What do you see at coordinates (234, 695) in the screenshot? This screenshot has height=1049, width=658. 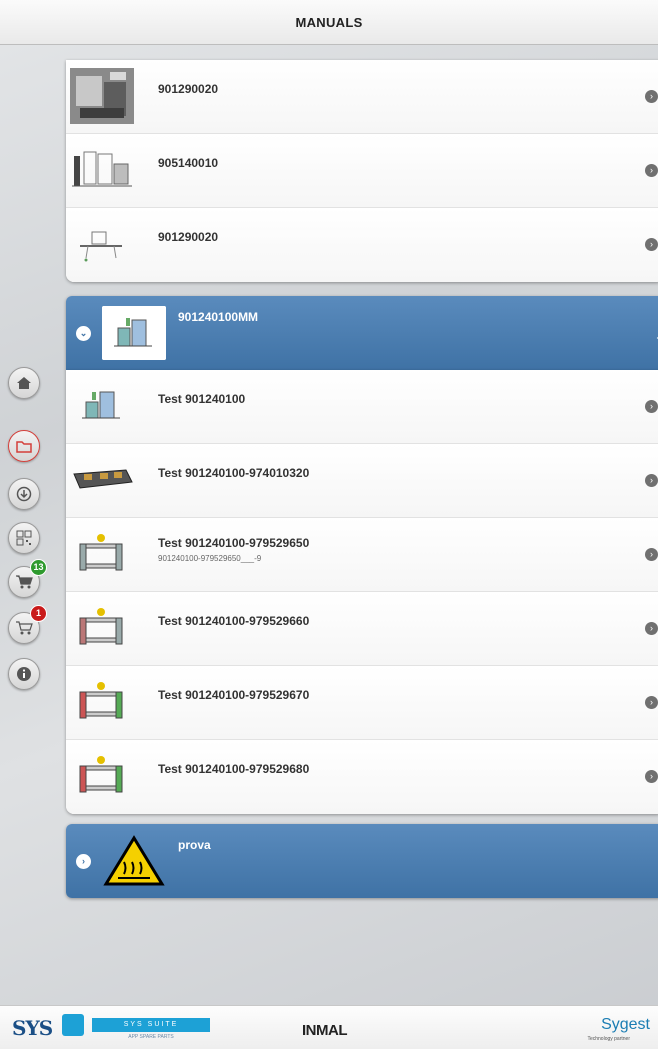 I see `item-label: Test 901240100-979529670` at bounding box center [234, 695].